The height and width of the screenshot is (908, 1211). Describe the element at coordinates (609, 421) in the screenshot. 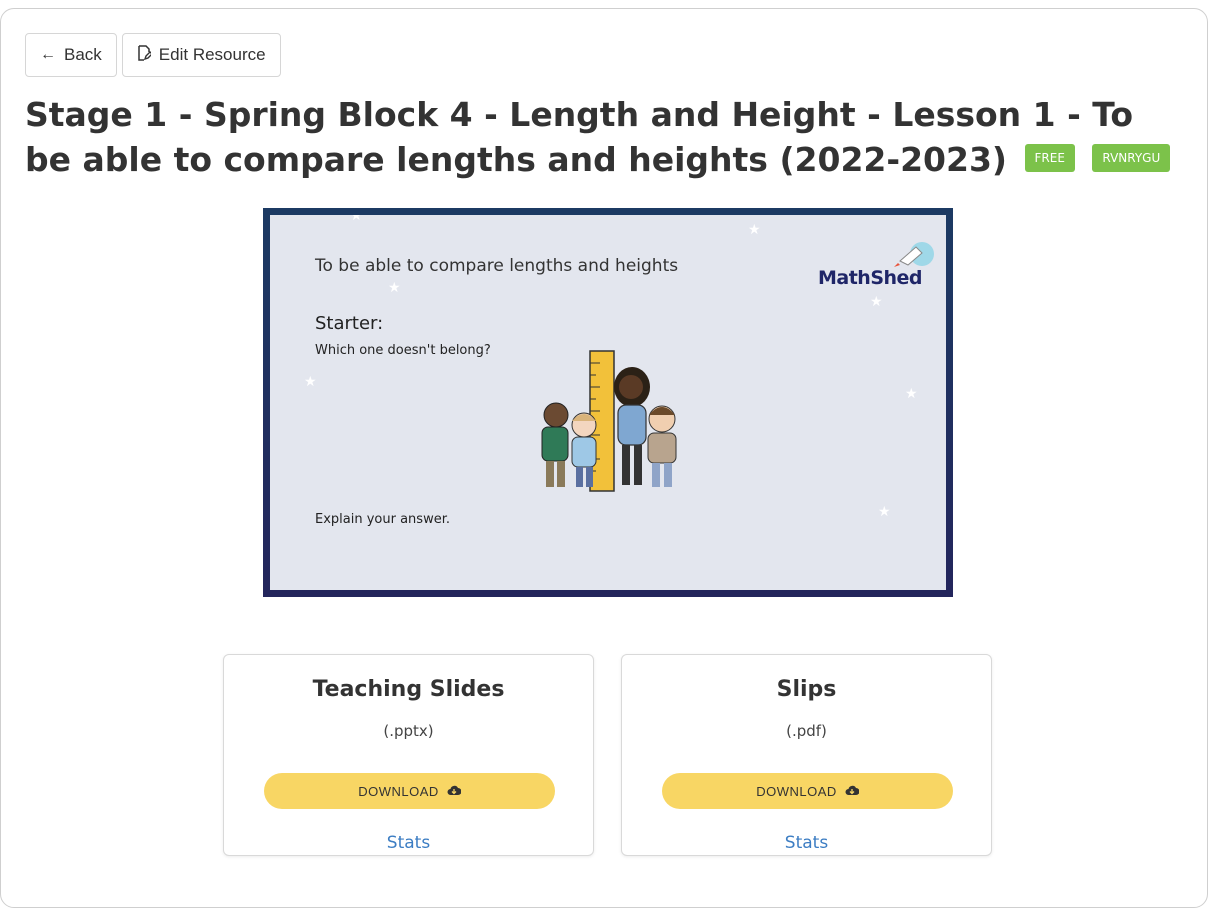

I see `children-ruler-illustration` at that location.